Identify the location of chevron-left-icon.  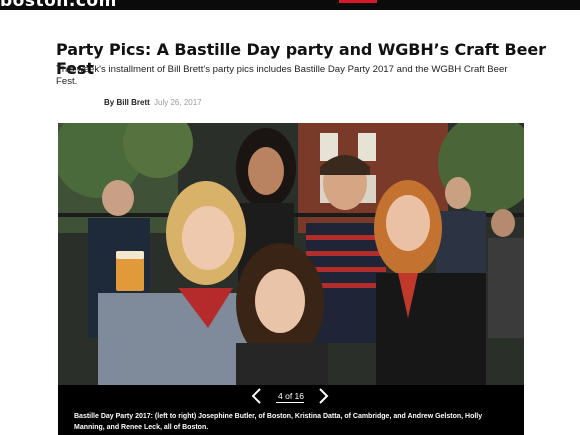
(257, 396).